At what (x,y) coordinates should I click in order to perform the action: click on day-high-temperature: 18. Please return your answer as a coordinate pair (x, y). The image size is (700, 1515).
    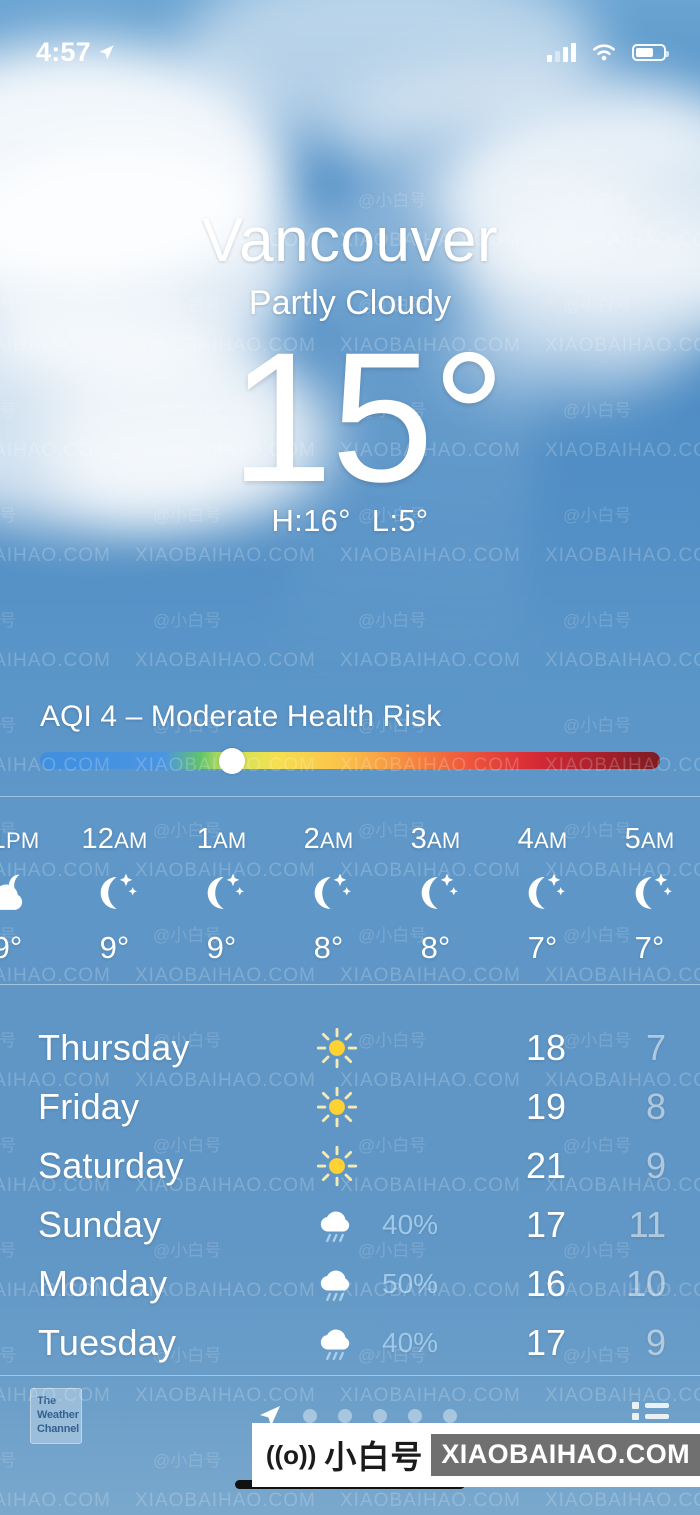
    Looking at the image, I should click on (545, 1047).